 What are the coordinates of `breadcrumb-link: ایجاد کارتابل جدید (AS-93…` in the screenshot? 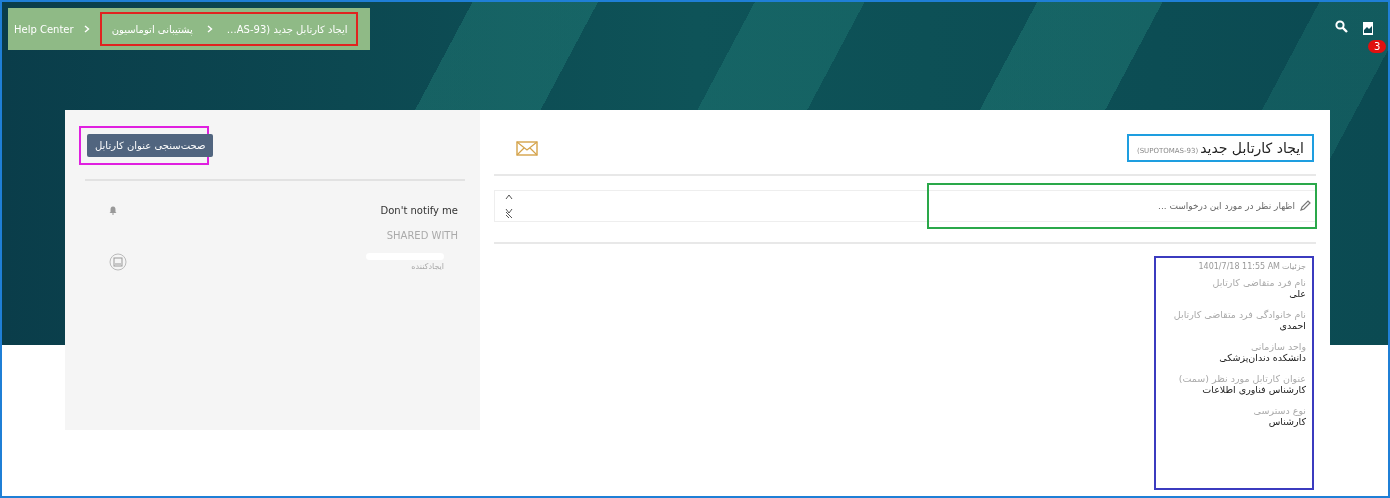 It's located at (287, 29).